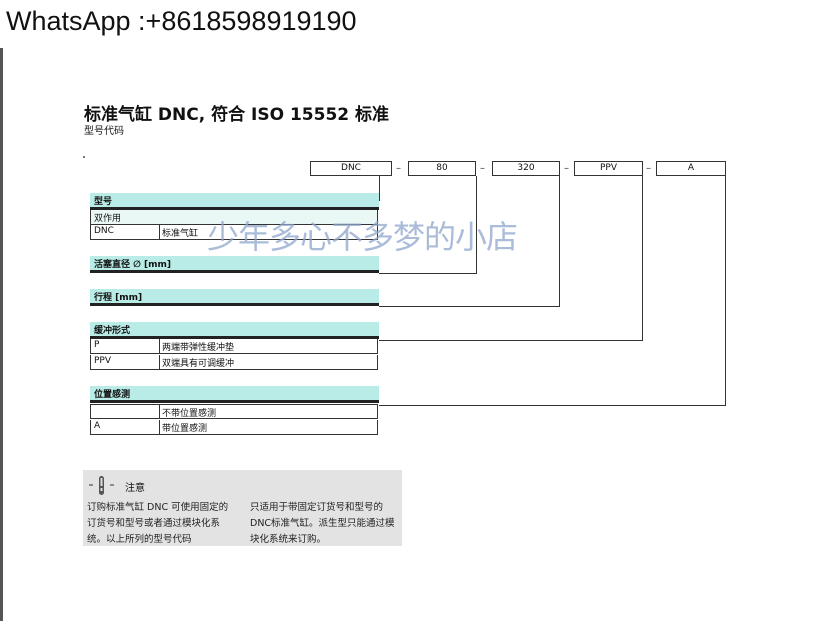 The height and width of the screenshot is (621, 818). I want to click on sensing-code: A, so click(97, 426).